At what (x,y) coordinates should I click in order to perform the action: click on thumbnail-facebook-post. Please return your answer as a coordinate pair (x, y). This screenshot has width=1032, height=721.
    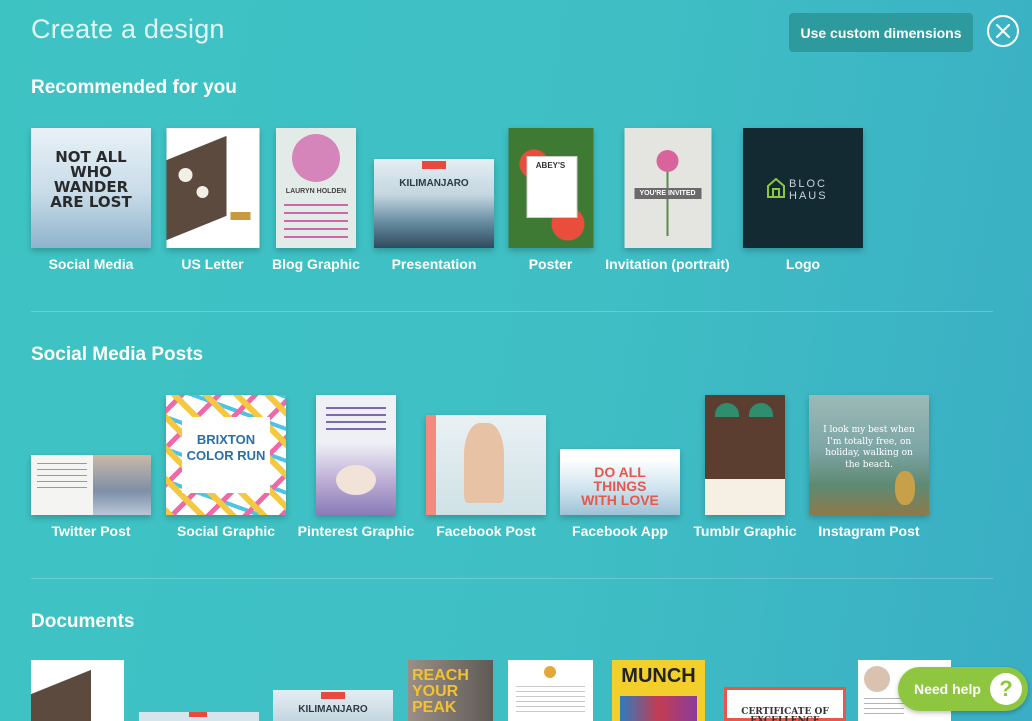
    Looking at the image, I should click on (486, 465).